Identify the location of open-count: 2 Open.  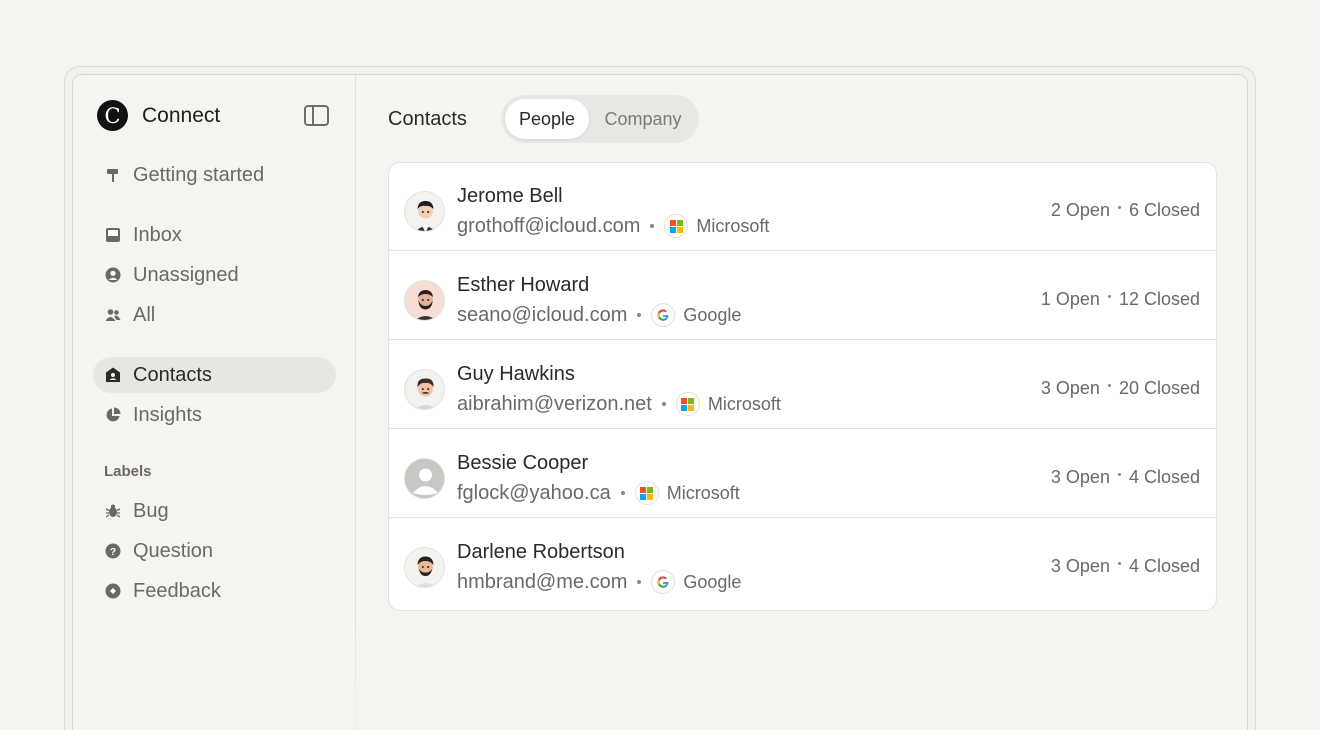
(1080, 210).